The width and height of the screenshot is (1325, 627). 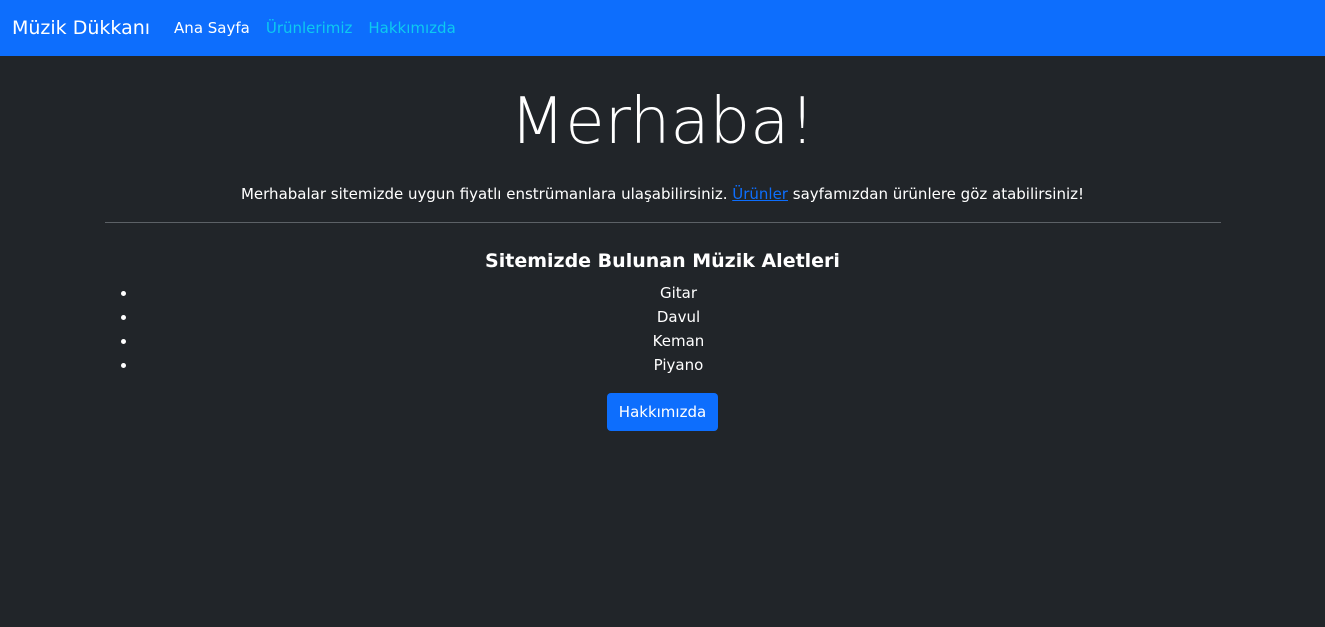 I want to click on divider, so click(x=662, y=222).